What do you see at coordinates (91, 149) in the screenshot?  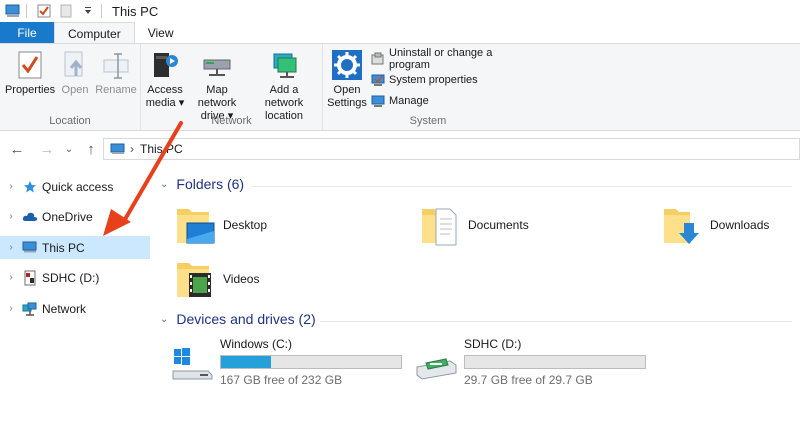 I see `up-arrow-icon: ↑` at bounding box center [91, 149].